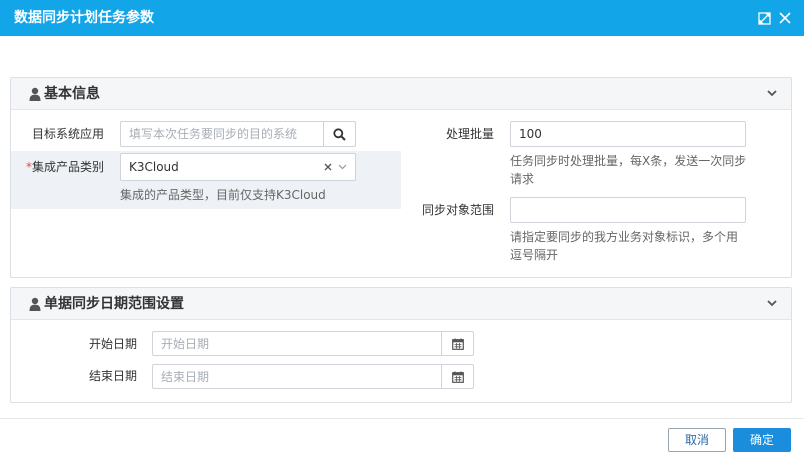 The image size is (804, 457). Describe the element at coordinates (650, 246) in the screenshot. I see `sync-scope-help: 请指定要同步的我方业务对象标识，多个用 逗号隔开` at that location.